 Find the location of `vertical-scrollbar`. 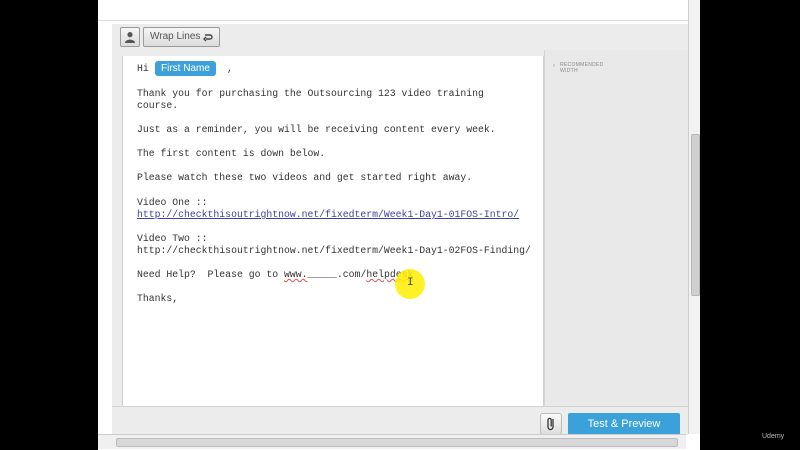

vertical-scrollbar is located at coordinates (694, 217).